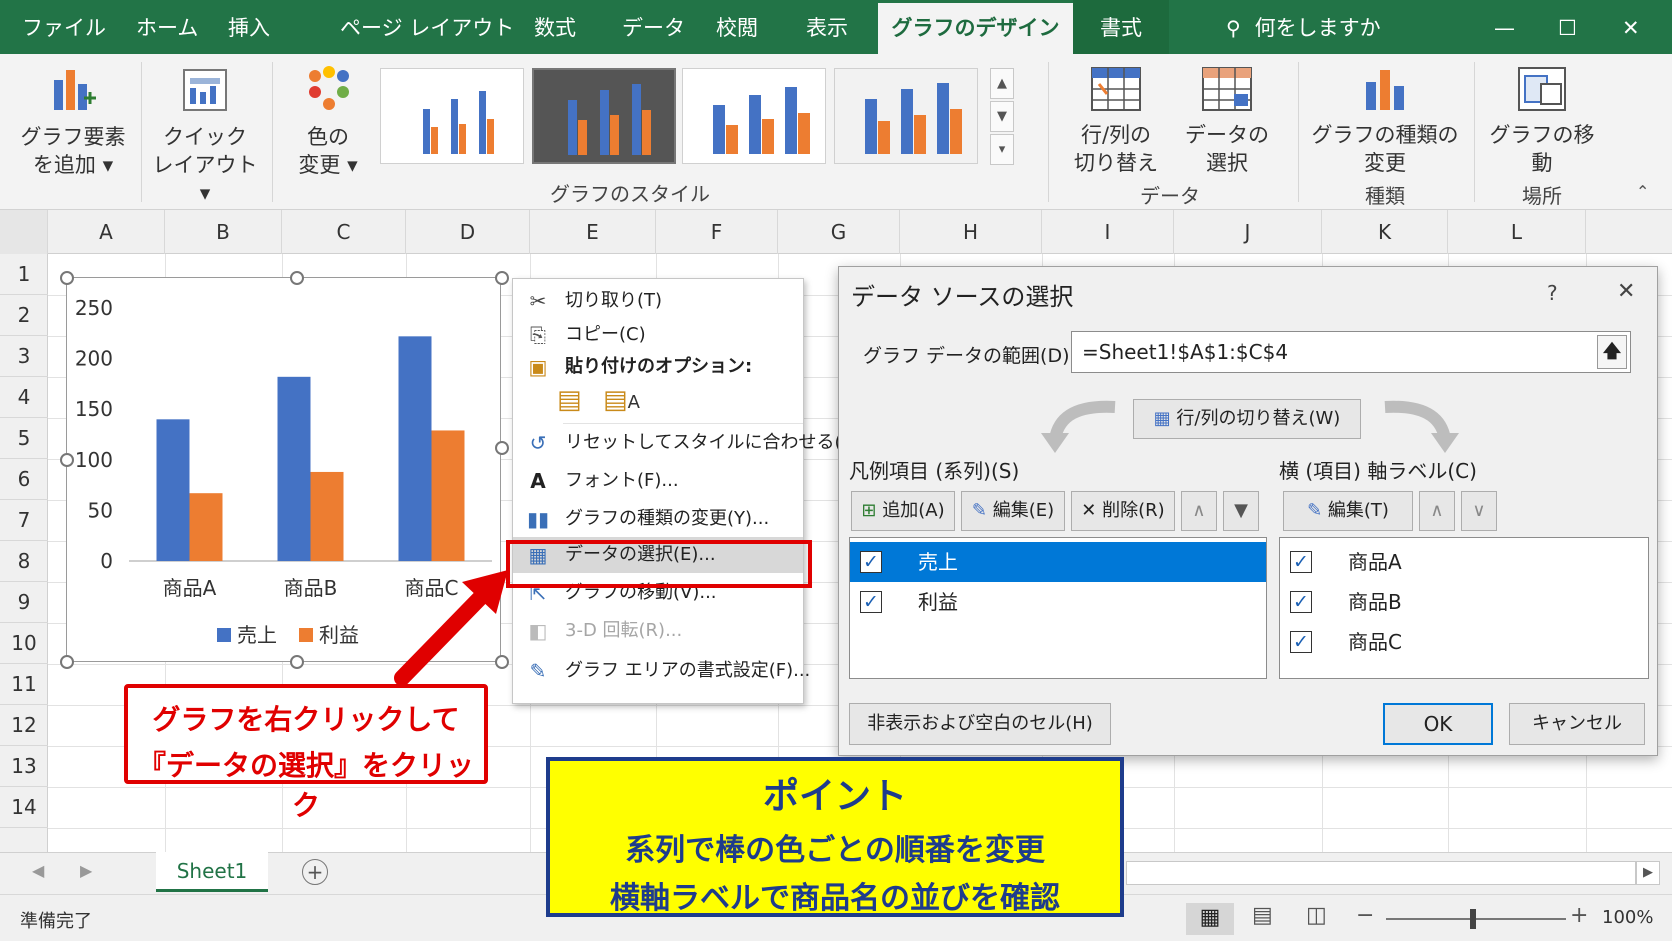 The width and height of the screenshot is (1672, 941). Describe the element at coordinates (1385, 232) in the screenshot. I see `column-header: K` at that location.